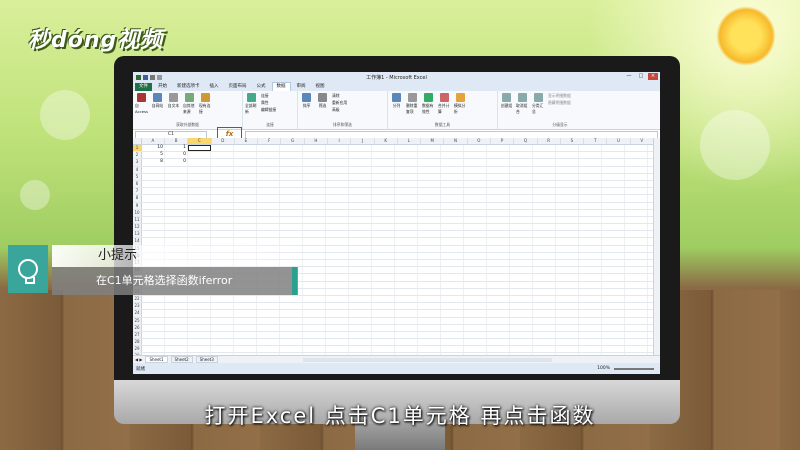 This screenshot has width=800, height=450. What do you see at coordinates (223, 141) in the screenshot?
I see `column-header-d: D` at bounding box center [223, 141].